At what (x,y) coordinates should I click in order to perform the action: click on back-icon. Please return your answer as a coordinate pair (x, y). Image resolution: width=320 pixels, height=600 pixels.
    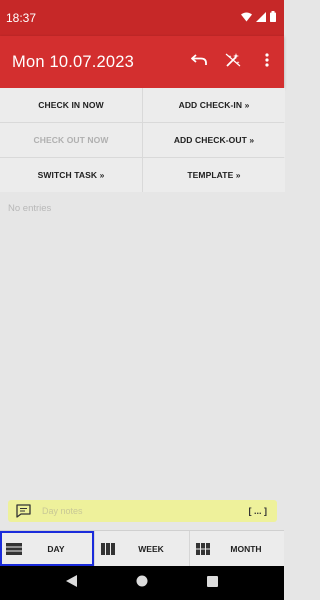
    Looking at the image, I should click on (71, 583).